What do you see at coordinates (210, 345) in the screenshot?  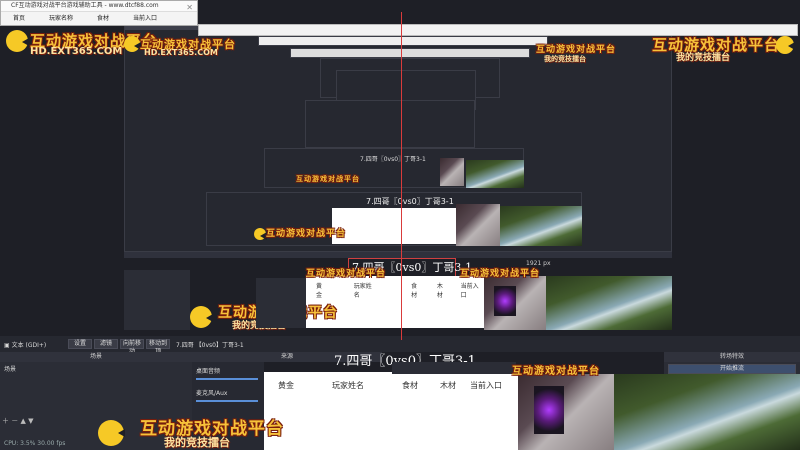 I see `text-source-value: 7.四哥 【0vs0】丁哥3-1` at bounding box center [210, 345].